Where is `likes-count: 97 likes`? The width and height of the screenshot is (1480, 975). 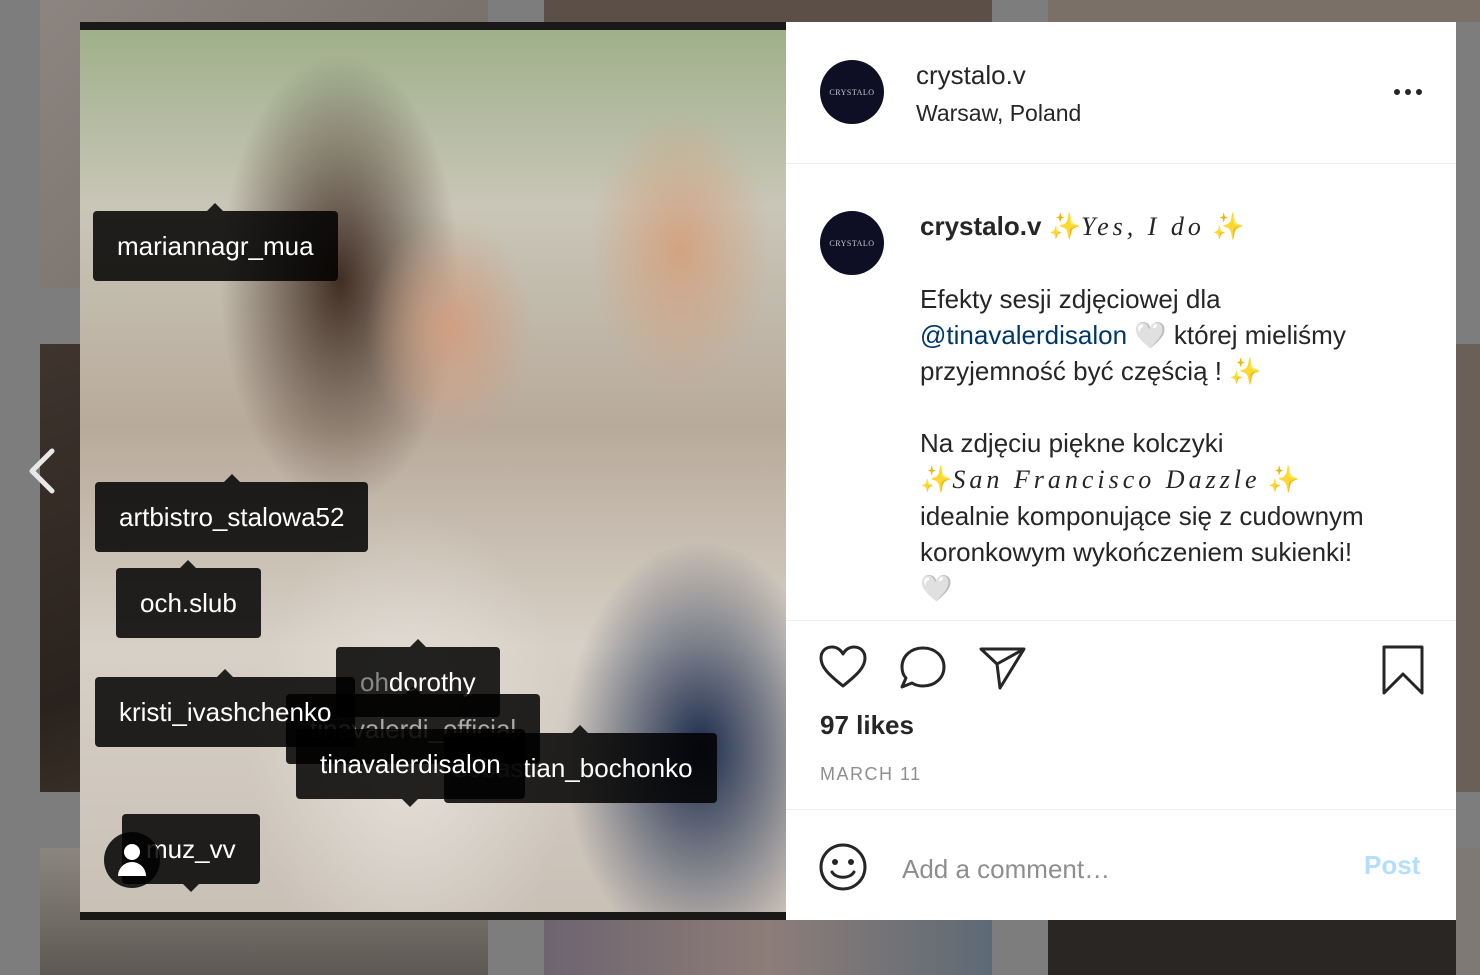
likes-count: 97 likes is located at coordinates (867, 725).